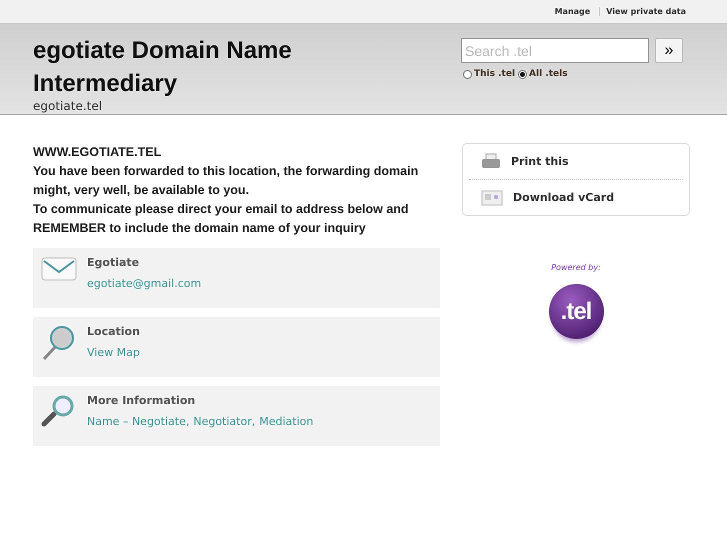 This screenshot has height=545, width=727. What do you see at coordinates (68, 106) in the screenshot?
I see `page-subtitle: egotiate.tel` at bounding box center [68, 106].